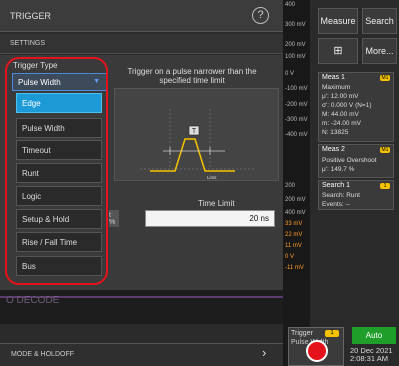 Image resolution: width=399 pixels, height=366 pixels. What do you see at coordinates (335, 132) in the screenshot?
I see `meas1-row: N: 13825` at bounding box center [335, 132].